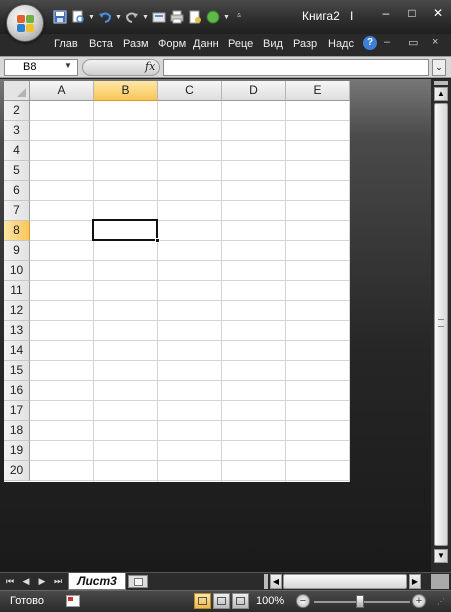 This screenshot has height=612, width=451. What do you see at coordinates (438, 13) in the screenshot?
I see `close-button: ✕` at bounding box center [438, 13].